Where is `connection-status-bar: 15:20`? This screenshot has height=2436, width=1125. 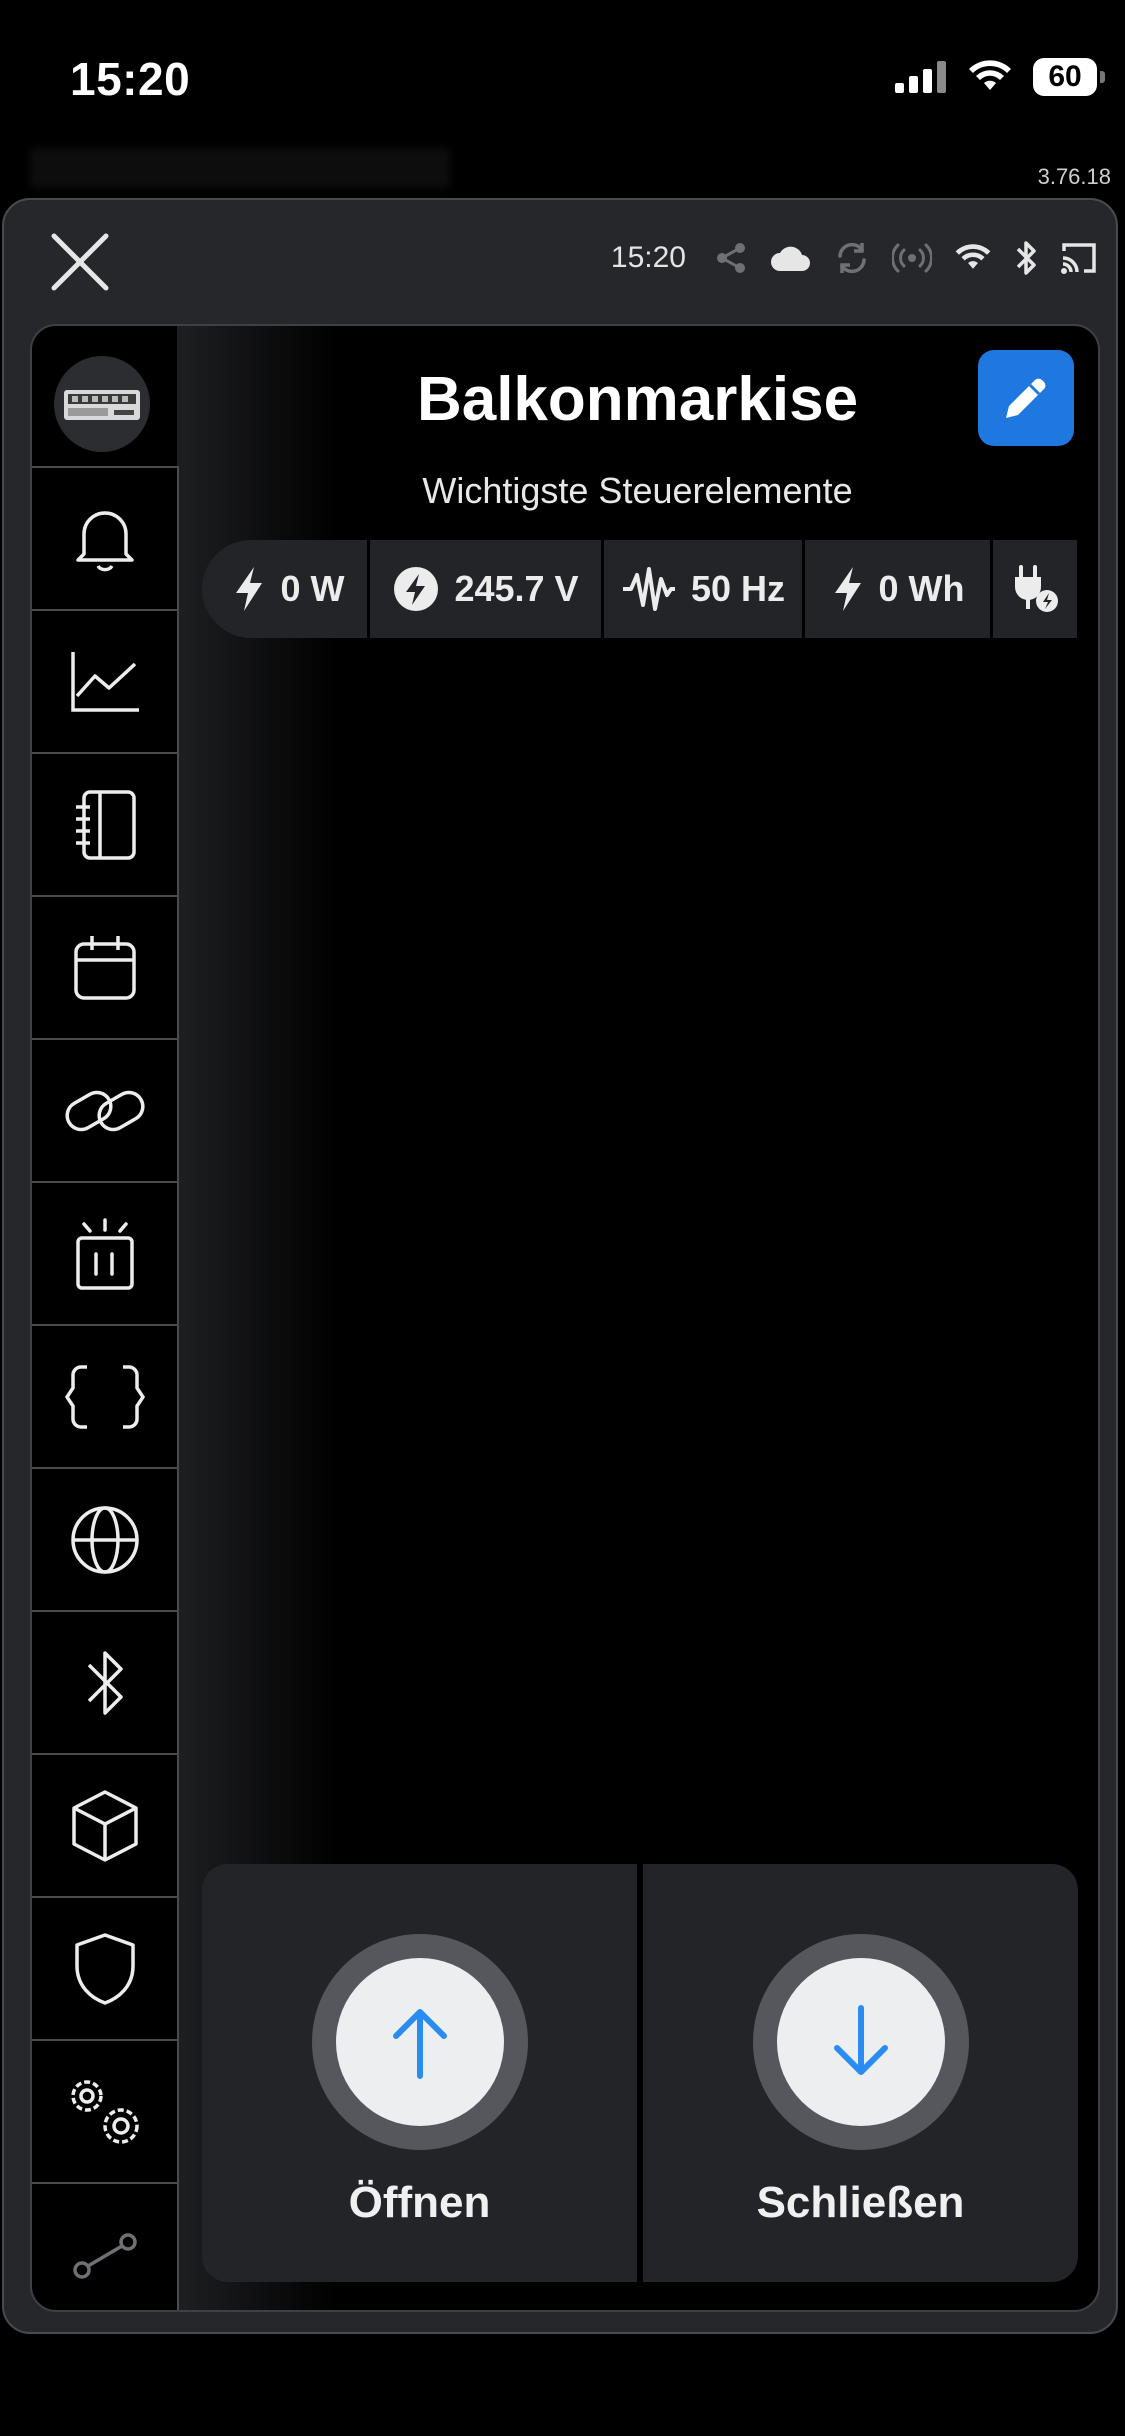 connection-status-bar: 15:20 is located at coordinates (854, 258).